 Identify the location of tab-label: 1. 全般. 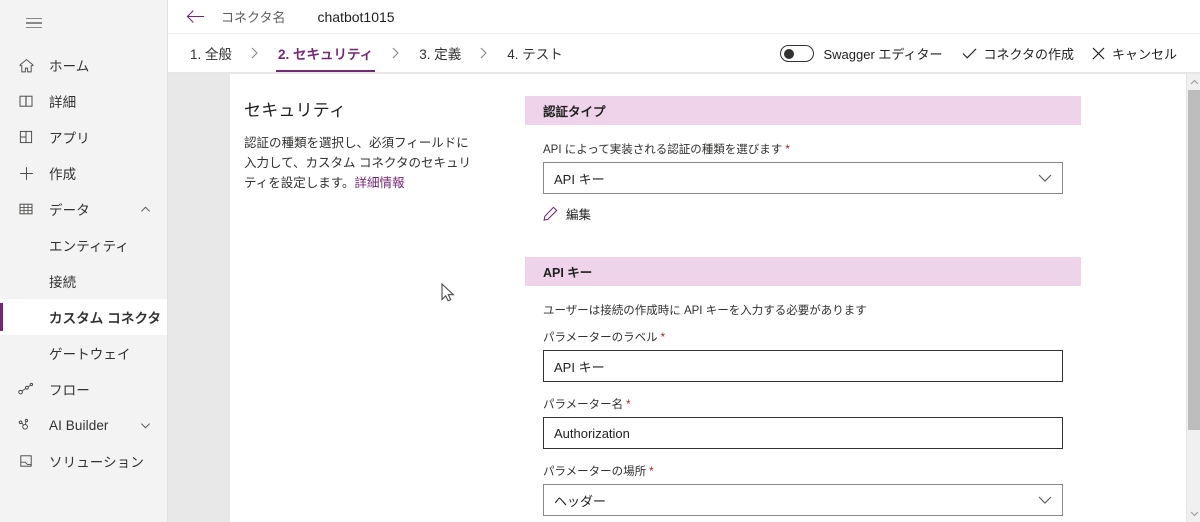
(211, 54).